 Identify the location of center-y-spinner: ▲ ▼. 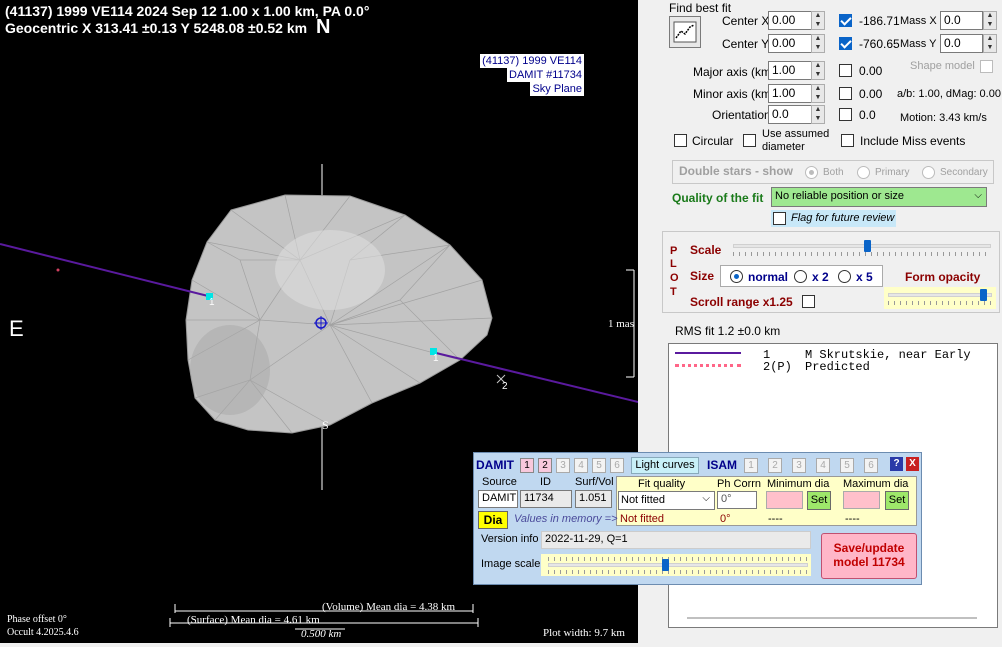
(818, 43).